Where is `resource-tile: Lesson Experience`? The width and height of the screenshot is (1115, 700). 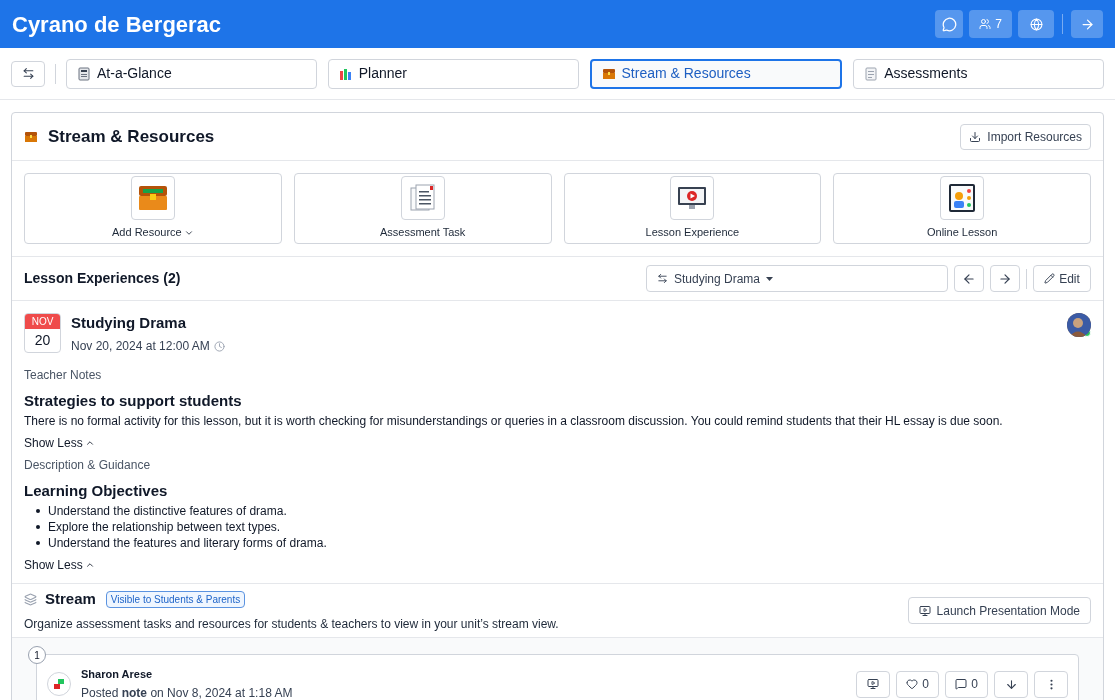 resource-tile: Lesson Experience is located at coordinates (692, 208).